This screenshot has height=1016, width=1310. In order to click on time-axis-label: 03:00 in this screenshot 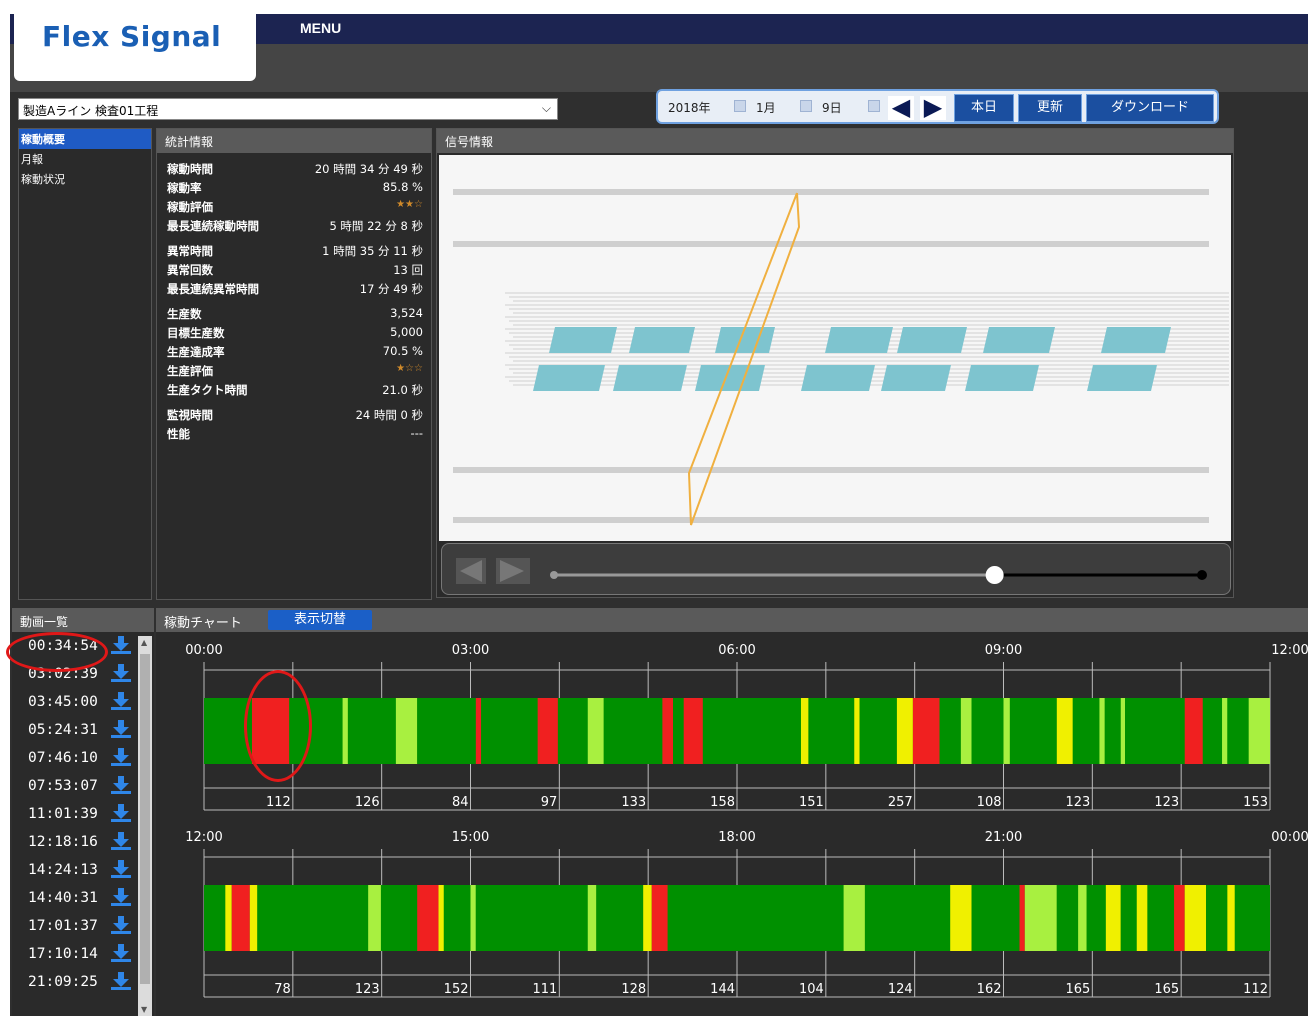, I will do `click(470, 650)`.